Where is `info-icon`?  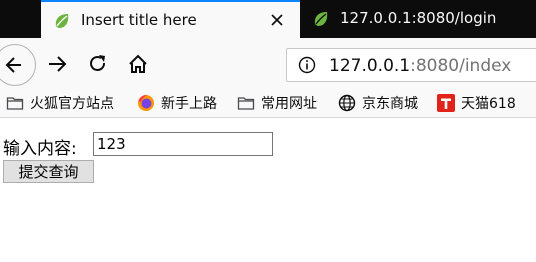
info-icon is located at coordinates (307, 65).